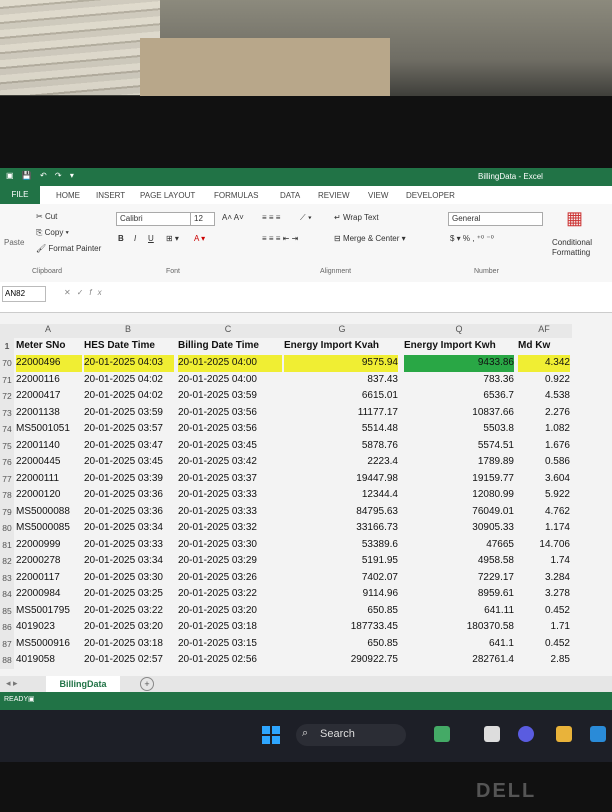  What do you see at coordinates (341, 413) in the screenshot?
I see `cell-energy-import-kvah: 11177.17` at bounding box center [341, 413].